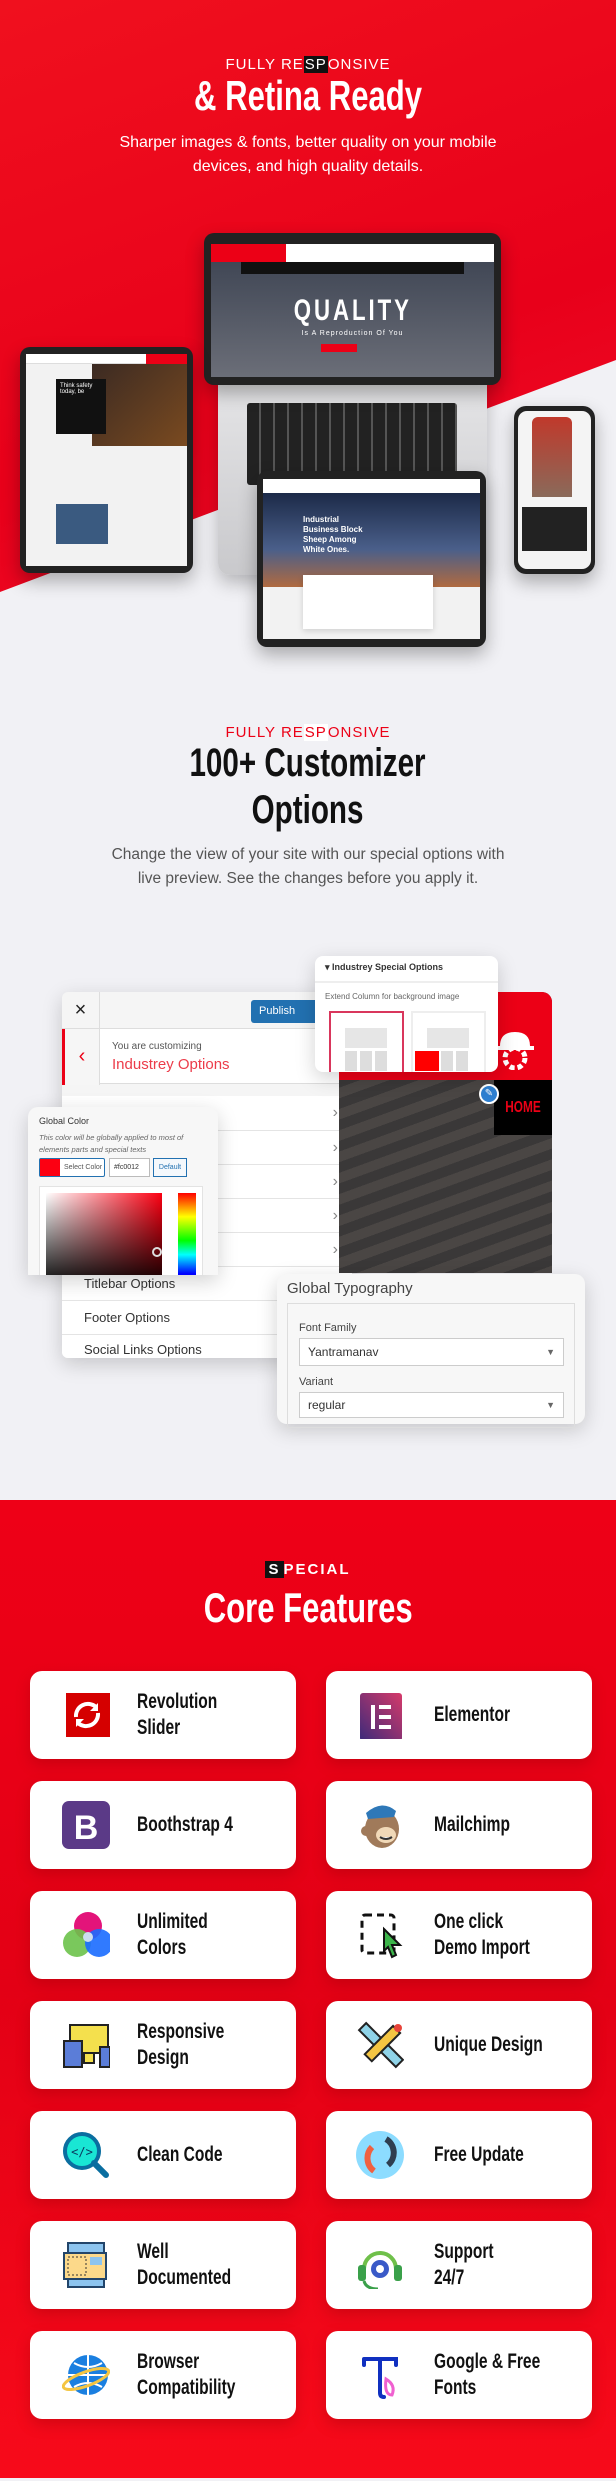  What do you see at coordinates (472, 1824) in the screenshot?
I see `feature-label: Mailchimp` at bounding box center [472, 1824].